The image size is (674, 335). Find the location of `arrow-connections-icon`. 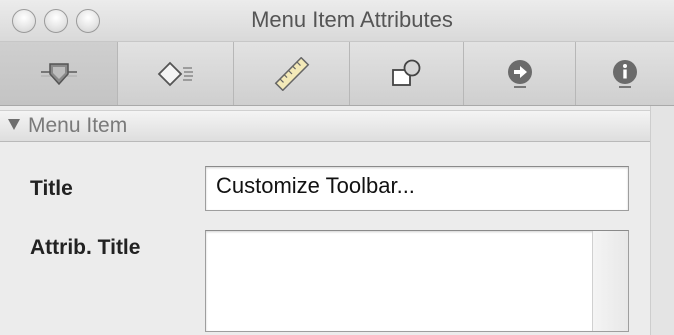

arrow-connections-icon is located at coordinates (519, 73).